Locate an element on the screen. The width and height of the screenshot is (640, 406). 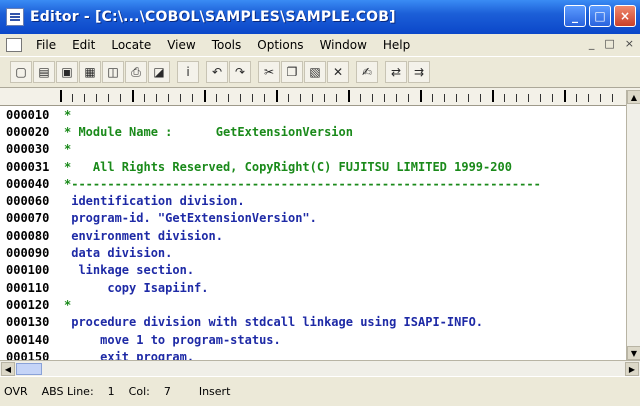
code-text: environment division. is located at coordinates (143, 236).